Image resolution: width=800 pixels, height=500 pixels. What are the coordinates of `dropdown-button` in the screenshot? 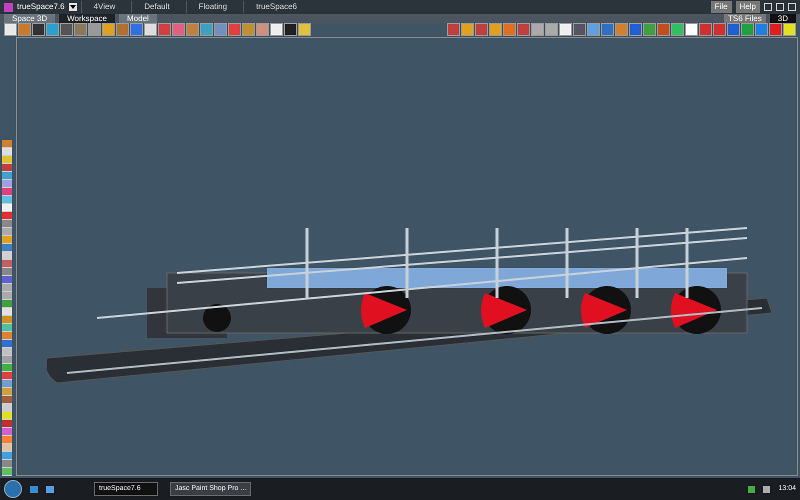 It's located at (72, 7).